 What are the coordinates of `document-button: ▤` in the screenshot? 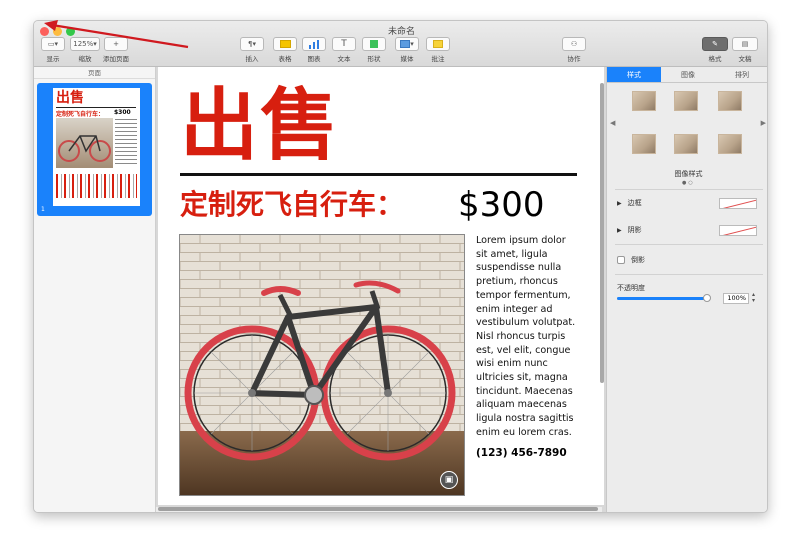 It's located at (745, 44).